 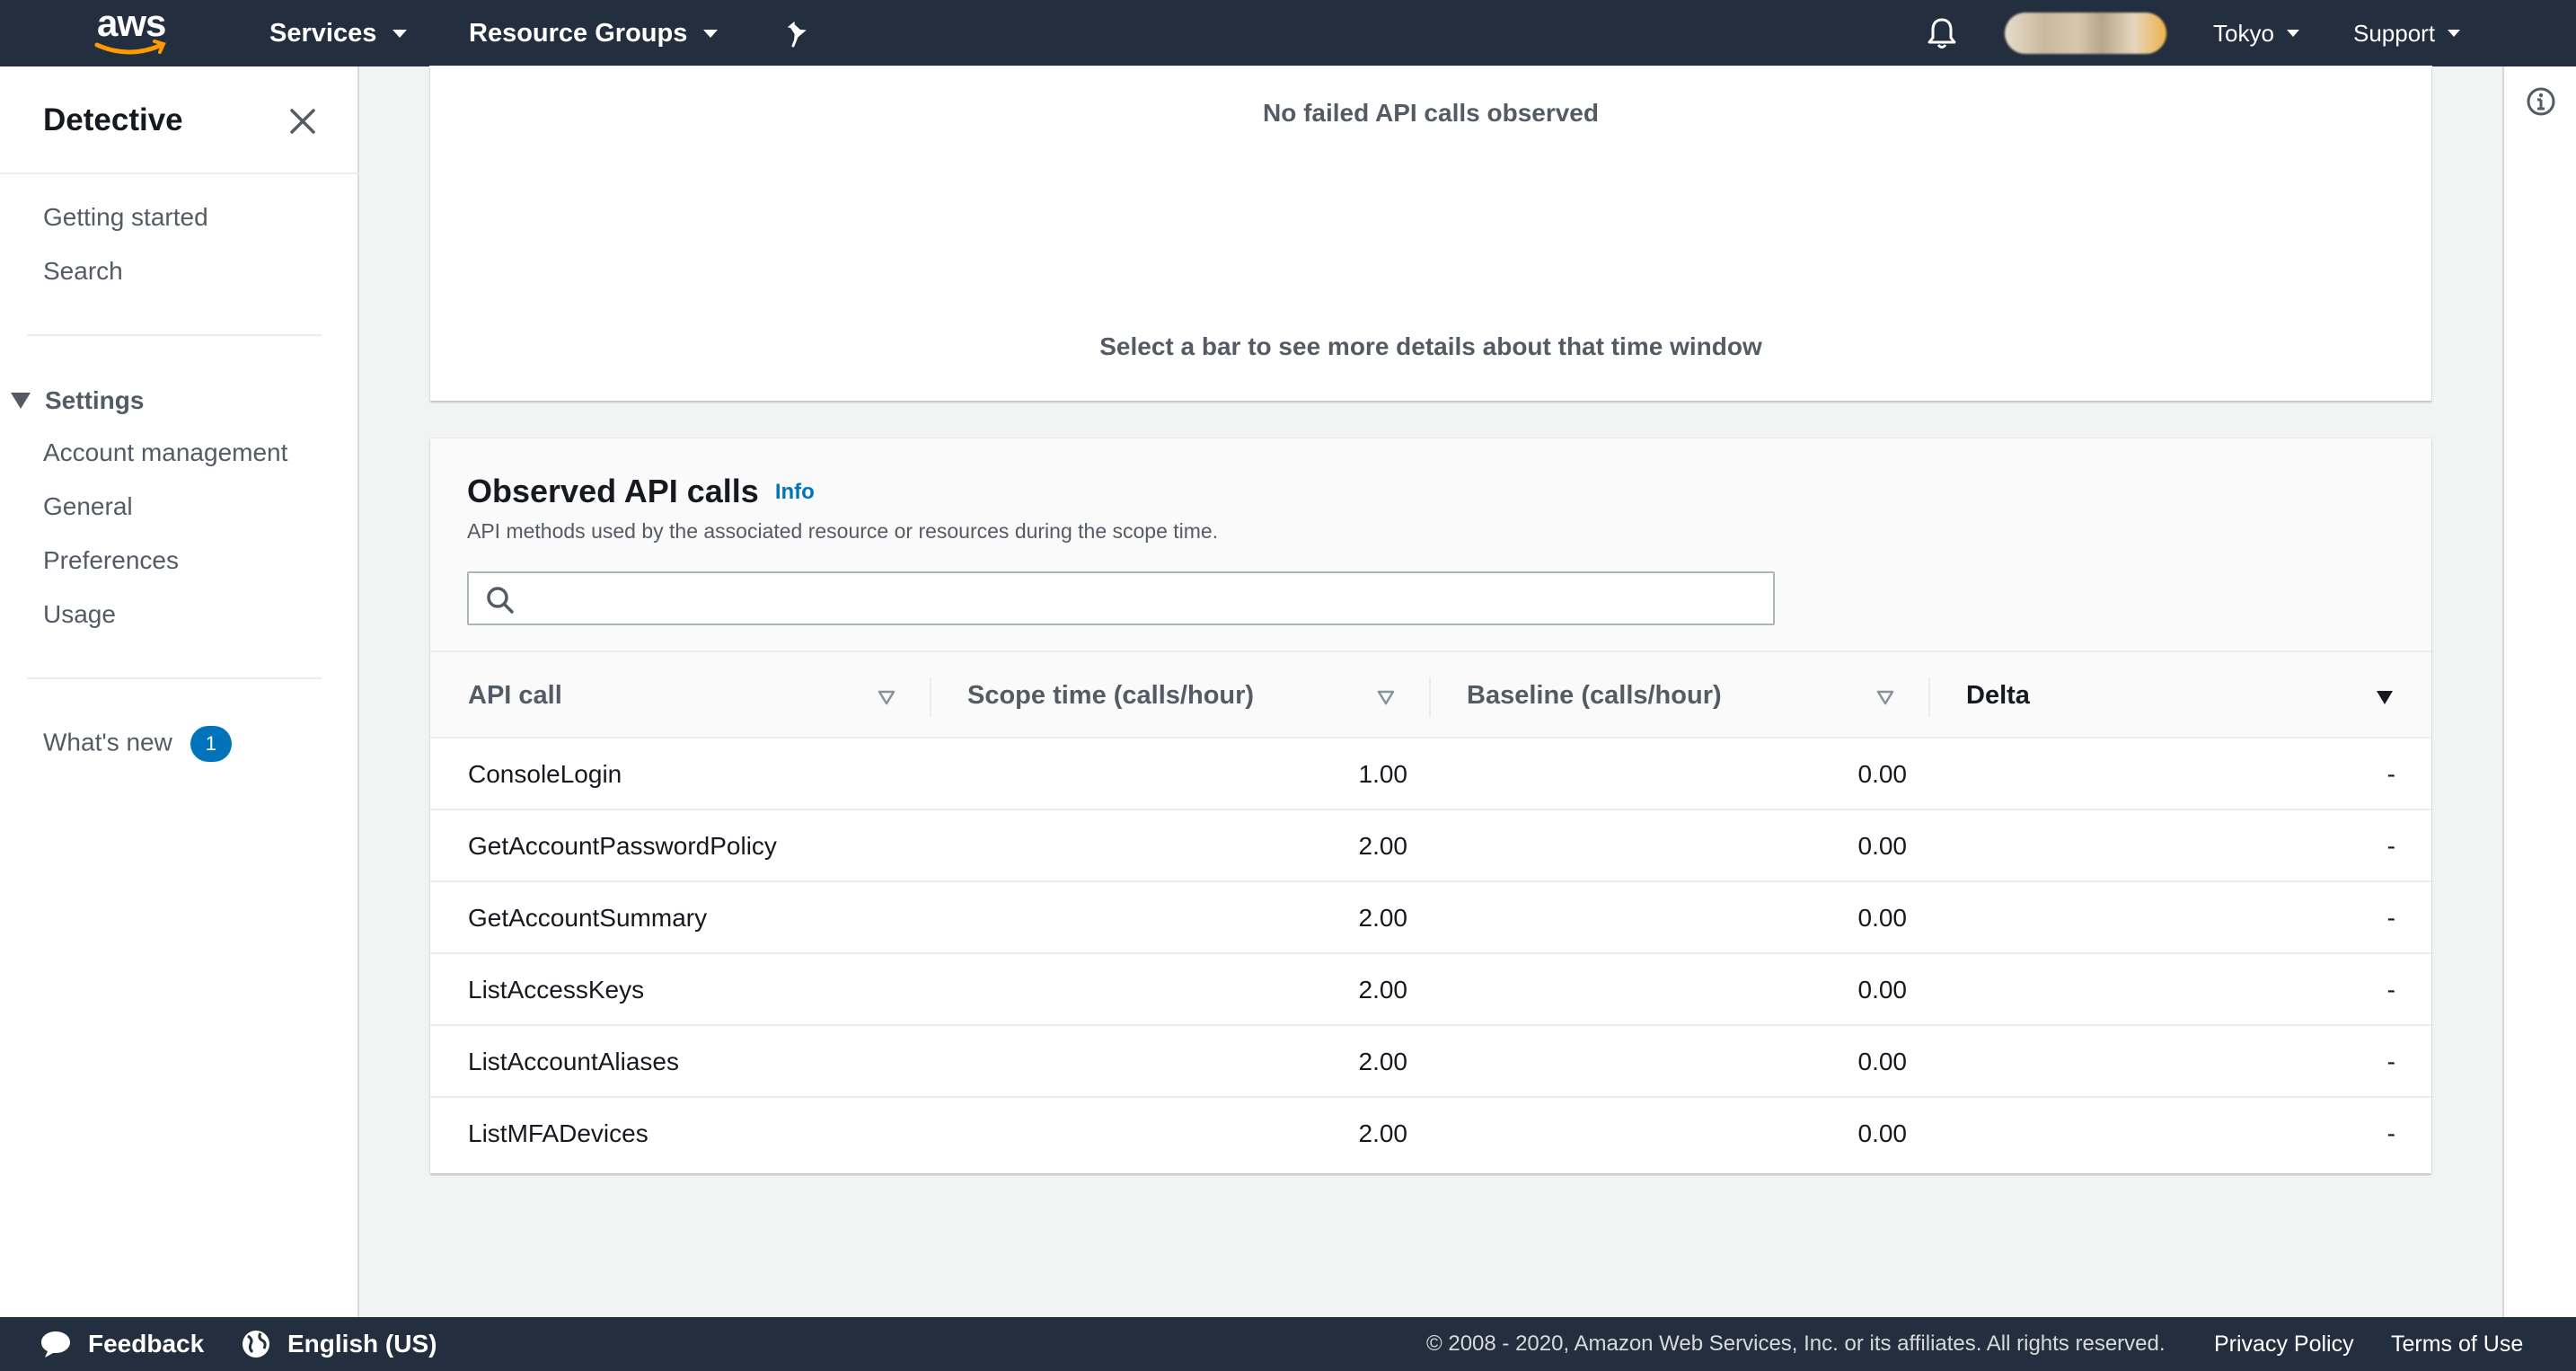 What do you see at coordinates (2085, 33) in the screenshot?
I see `account-menu-button` at bounding box center [2085, 33].